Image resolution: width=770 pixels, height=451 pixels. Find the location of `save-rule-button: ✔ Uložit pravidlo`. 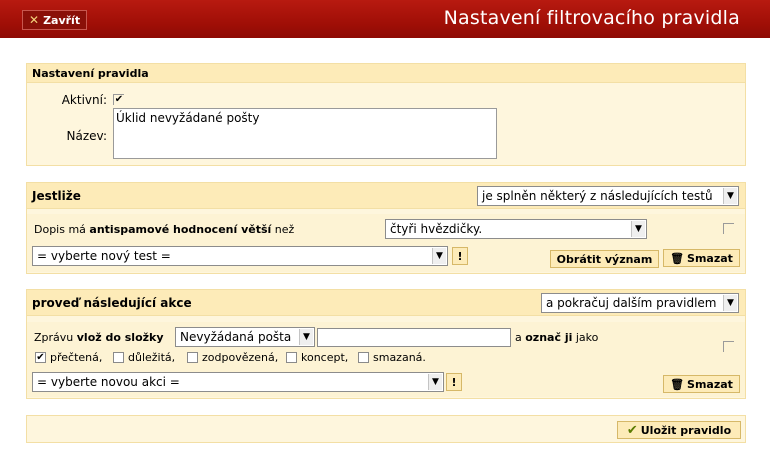

save-rule-button: ✔ Uložit pravidlo is located at coordinates (679, 430).